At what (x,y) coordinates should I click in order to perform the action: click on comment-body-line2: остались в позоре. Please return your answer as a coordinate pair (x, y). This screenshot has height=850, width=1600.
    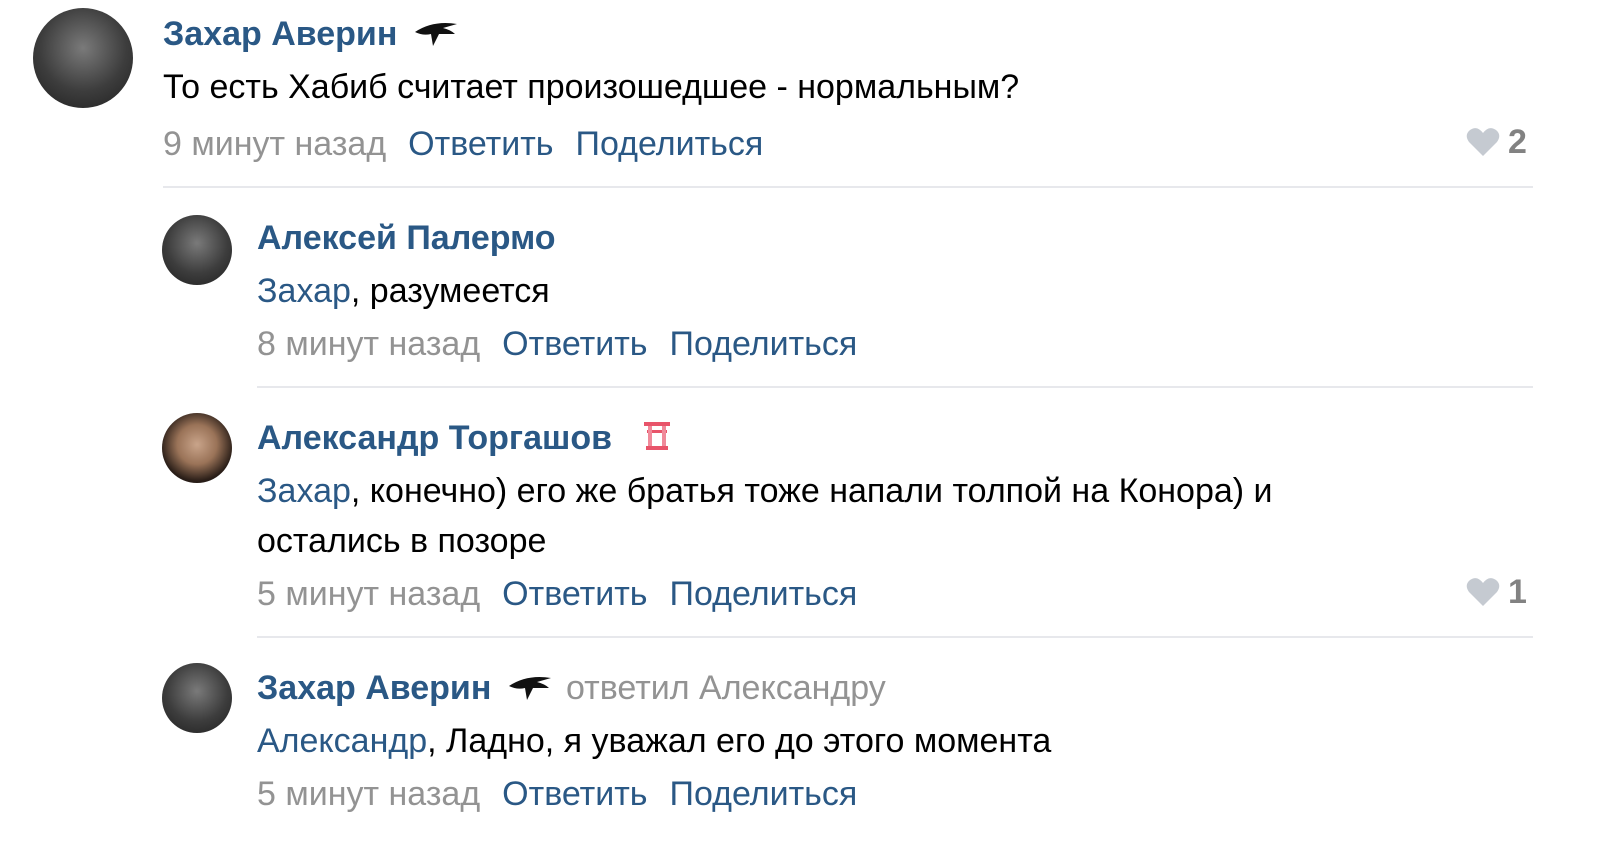
    Looking at the image, I should click on (402, 541).